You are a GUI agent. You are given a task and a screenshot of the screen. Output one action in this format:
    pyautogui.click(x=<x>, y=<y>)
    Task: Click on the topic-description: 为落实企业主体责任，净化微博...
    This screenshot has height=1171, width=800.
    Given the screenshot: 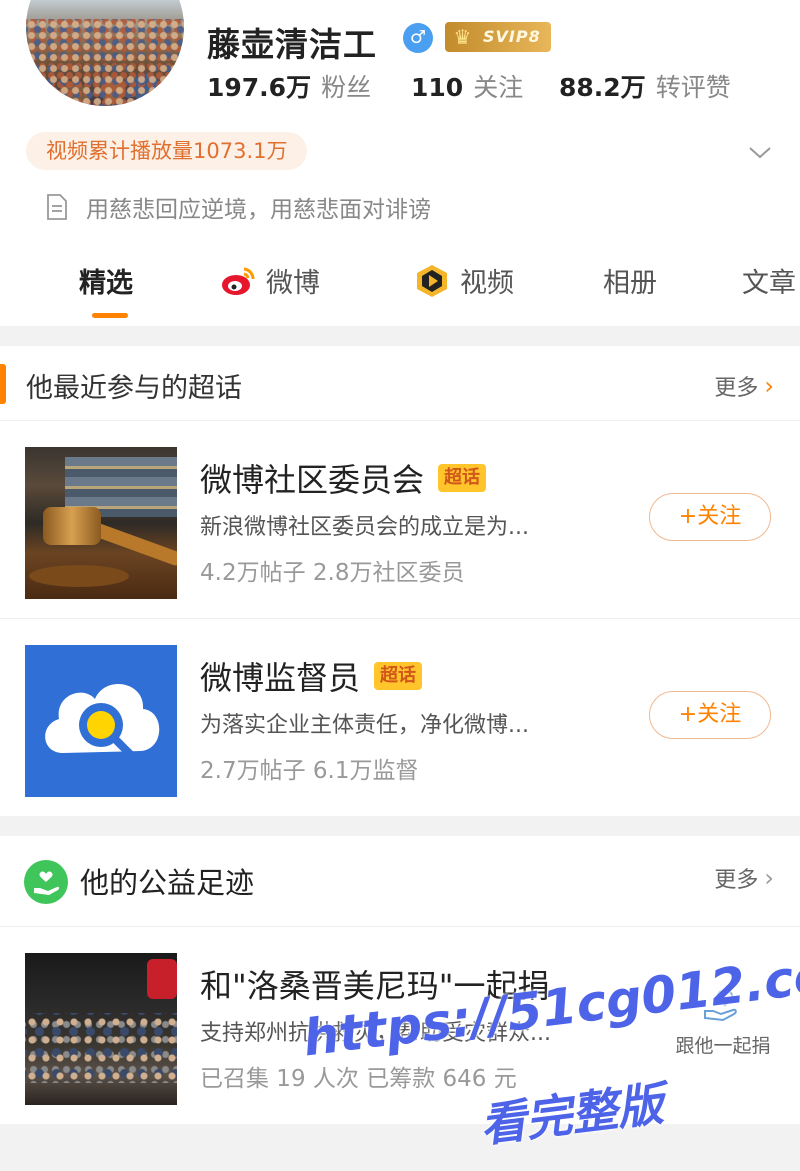 What is the action you would take?
    pyautogui.click(x=364, y=725)
    